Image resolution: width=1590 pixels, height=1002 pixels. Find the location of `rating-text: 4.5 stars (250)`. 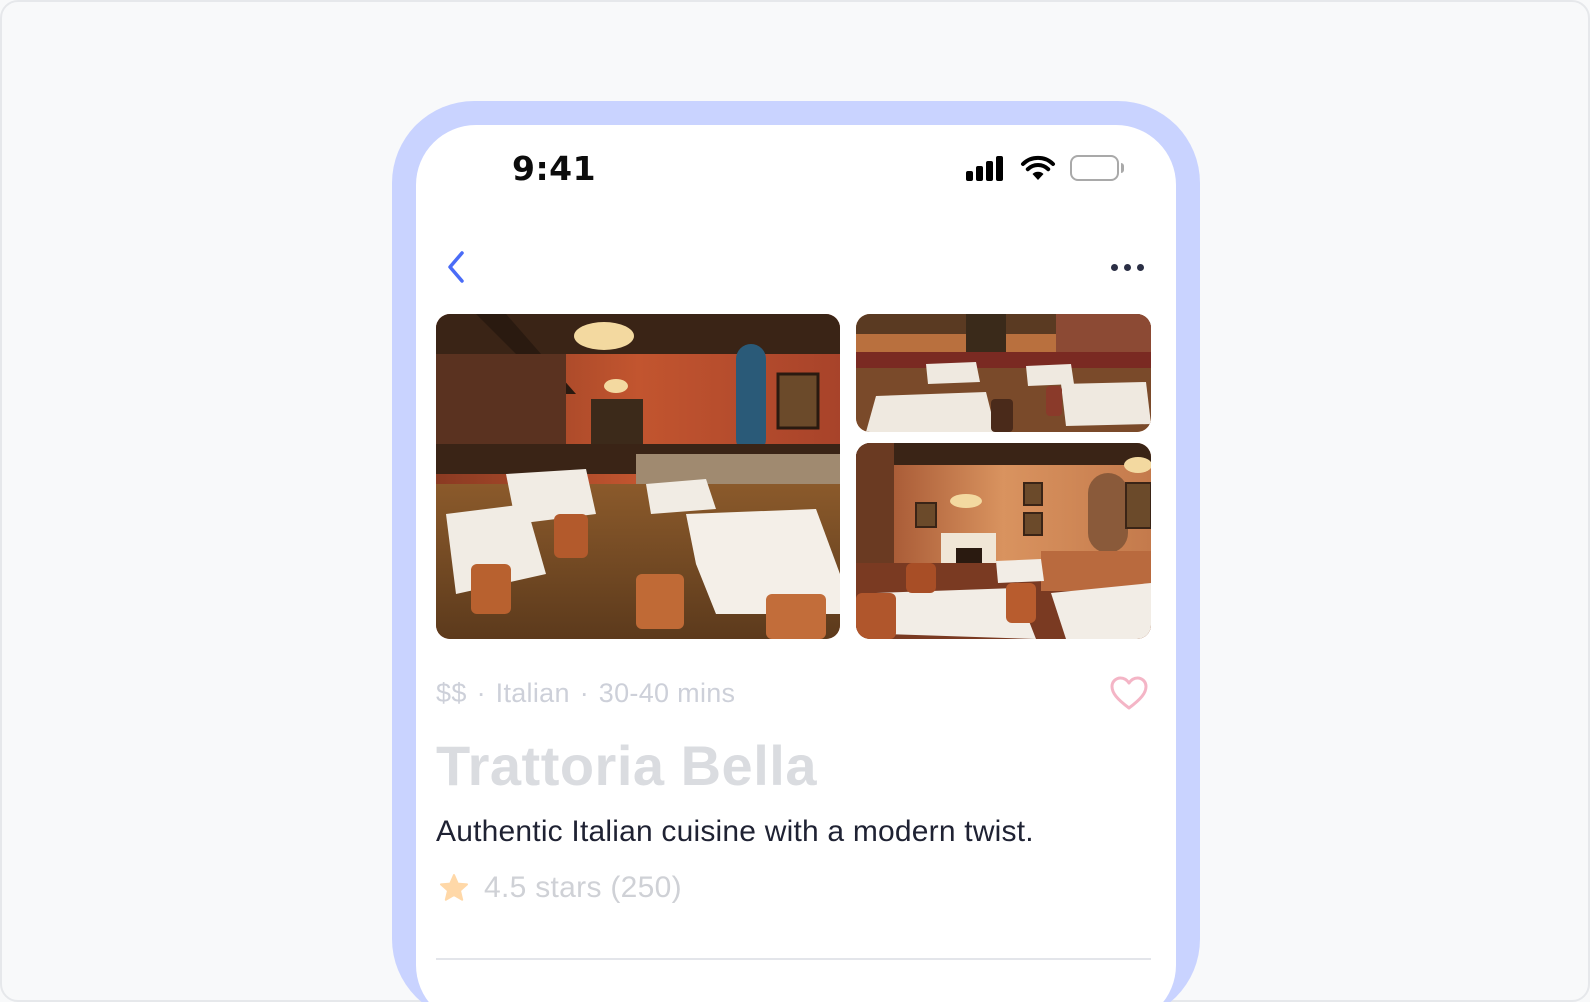

rating-text: 4.5 stars (250) is located at coordinates (583, 887).